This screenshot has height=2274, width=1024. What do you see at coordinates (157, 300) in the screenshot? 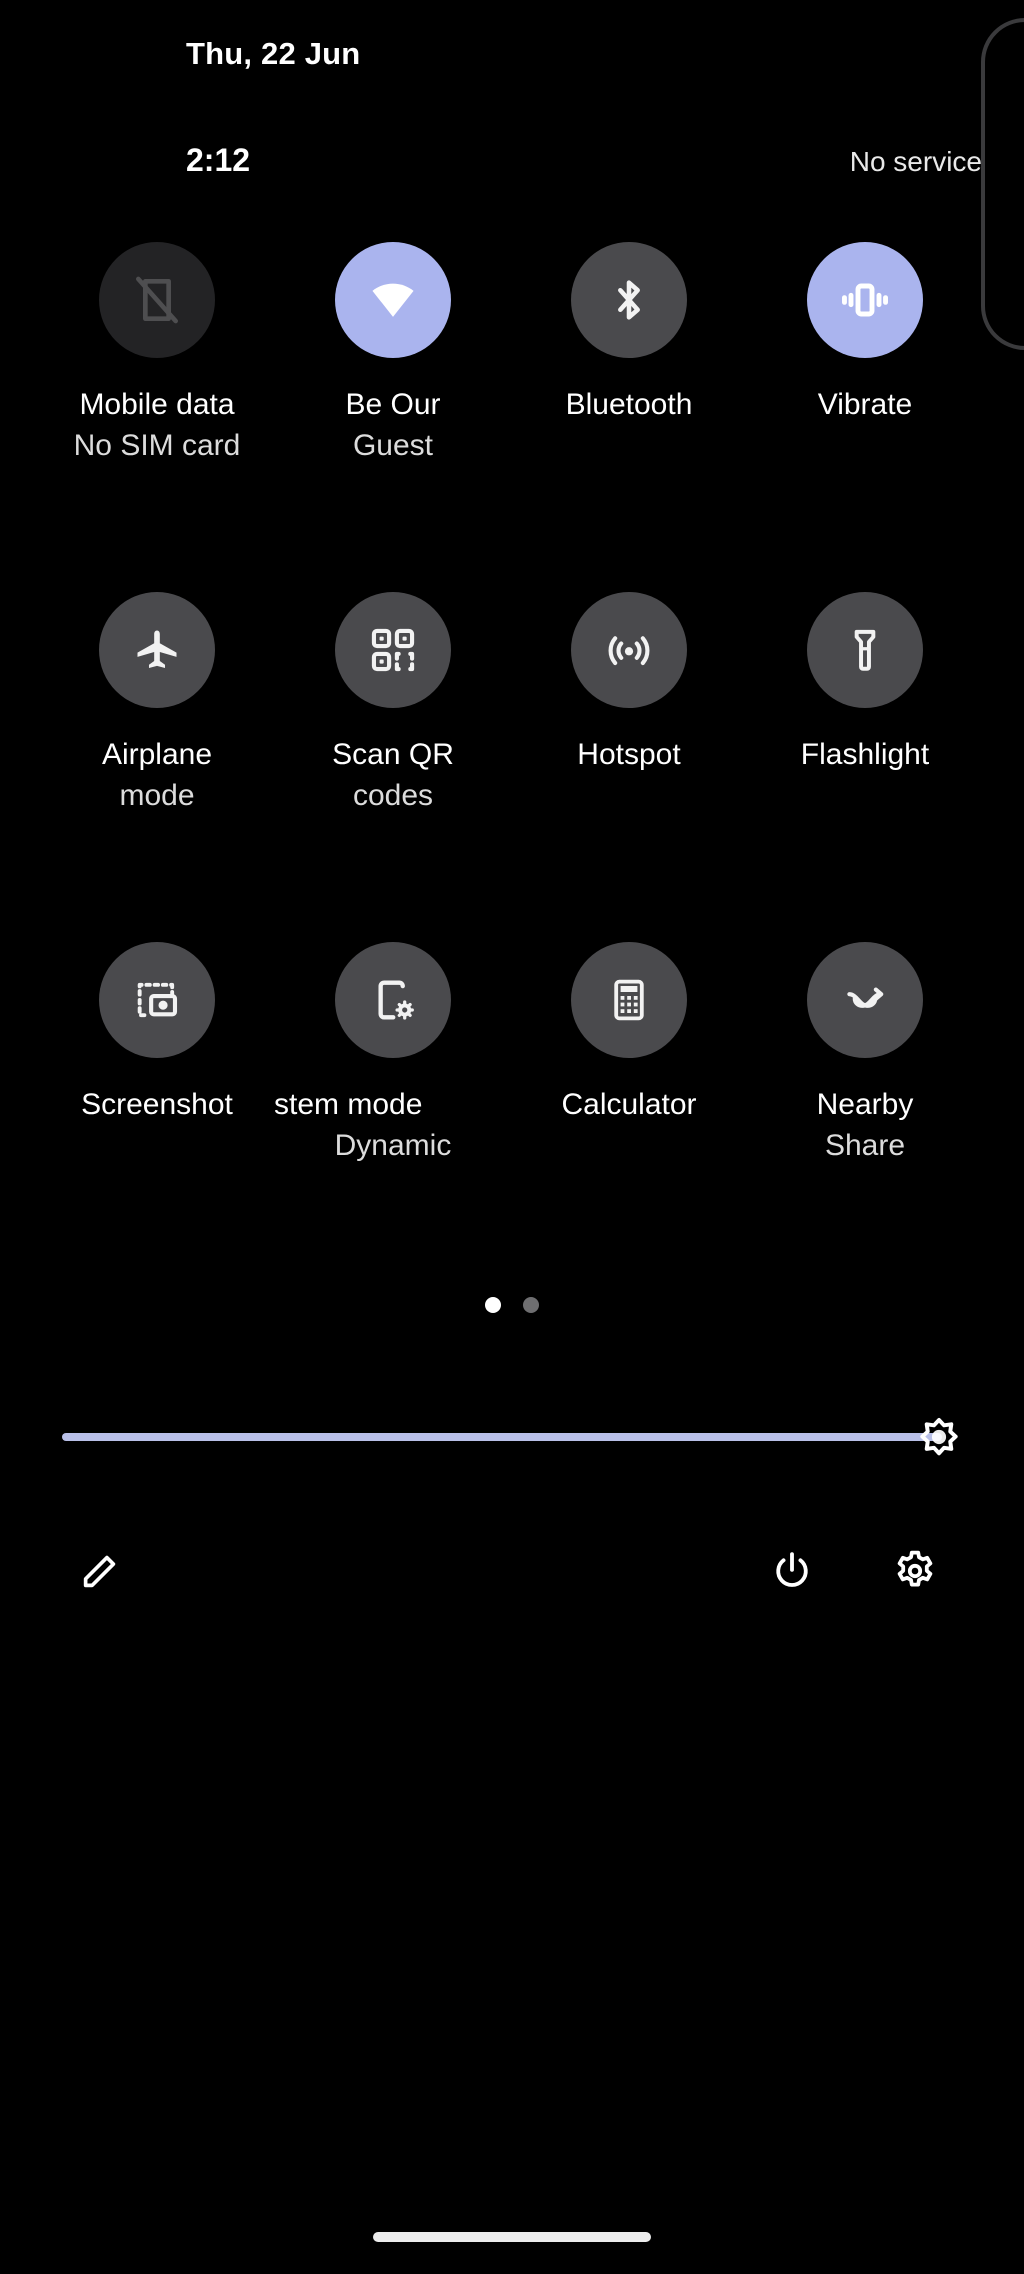
I see `mobile-data-off-icon` at bounding box center [157, 300].